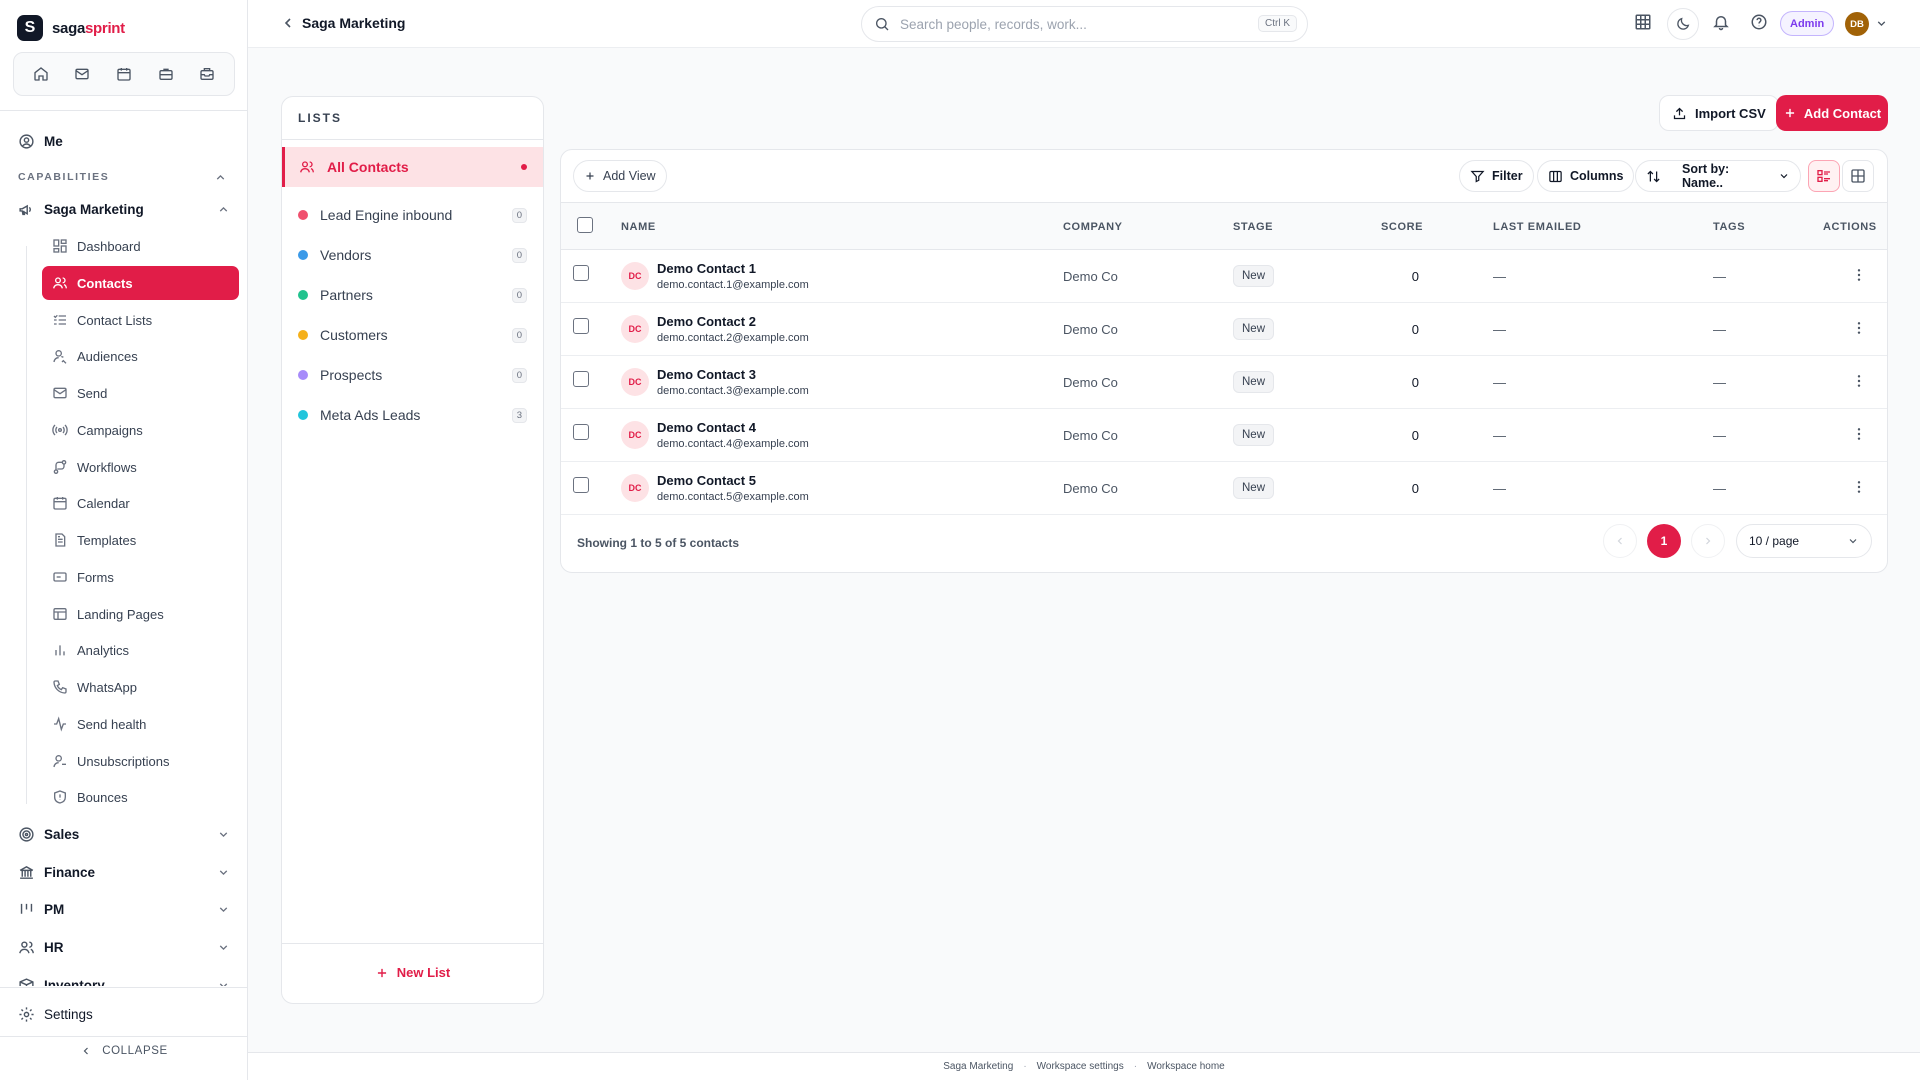 The height and width of the screenshot is (1080, 1920). I want to click on prev-page-button, so click(1620, 541).